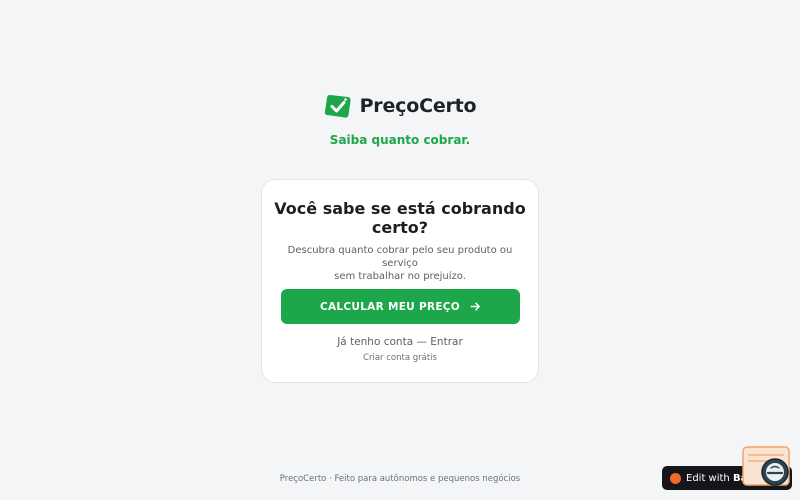  Describe the element at coordinates (675, 478) in the screenshot. I see `base44-logo-icon` at that location.